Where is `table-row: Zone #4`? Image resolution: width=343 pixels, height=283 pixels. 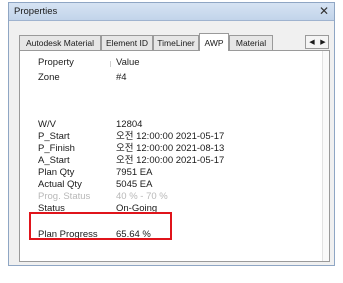 table-row: Zone #4 is located at coordinates (165, 78).